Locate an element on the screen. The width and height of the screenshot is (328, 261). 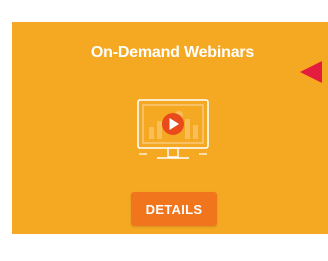
monitor-play-icon is located at coordinates (173, 129).